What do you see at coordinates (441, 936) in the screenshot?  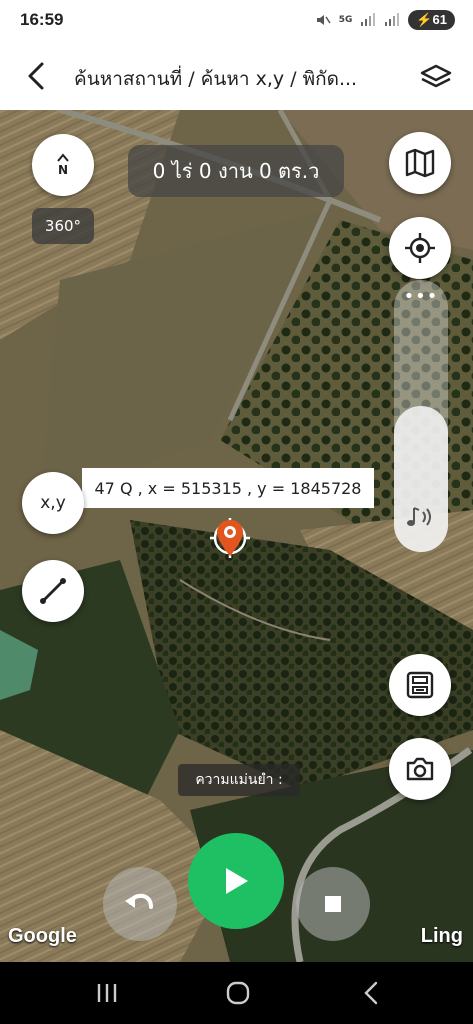 I see `watermark: Ling` at bounding box center [441, 936].